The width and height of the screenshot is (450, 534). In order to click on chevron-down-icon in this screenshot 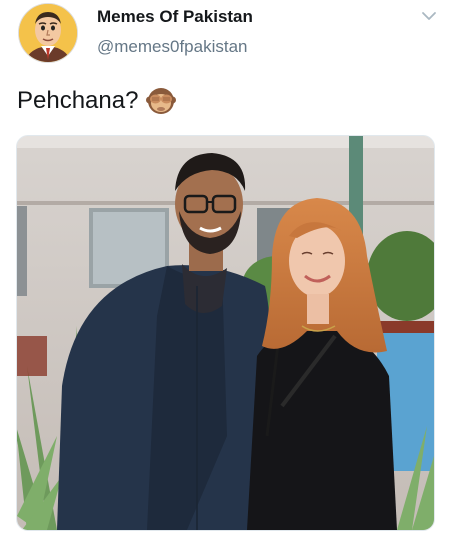, I will do `click(429, 16)`.